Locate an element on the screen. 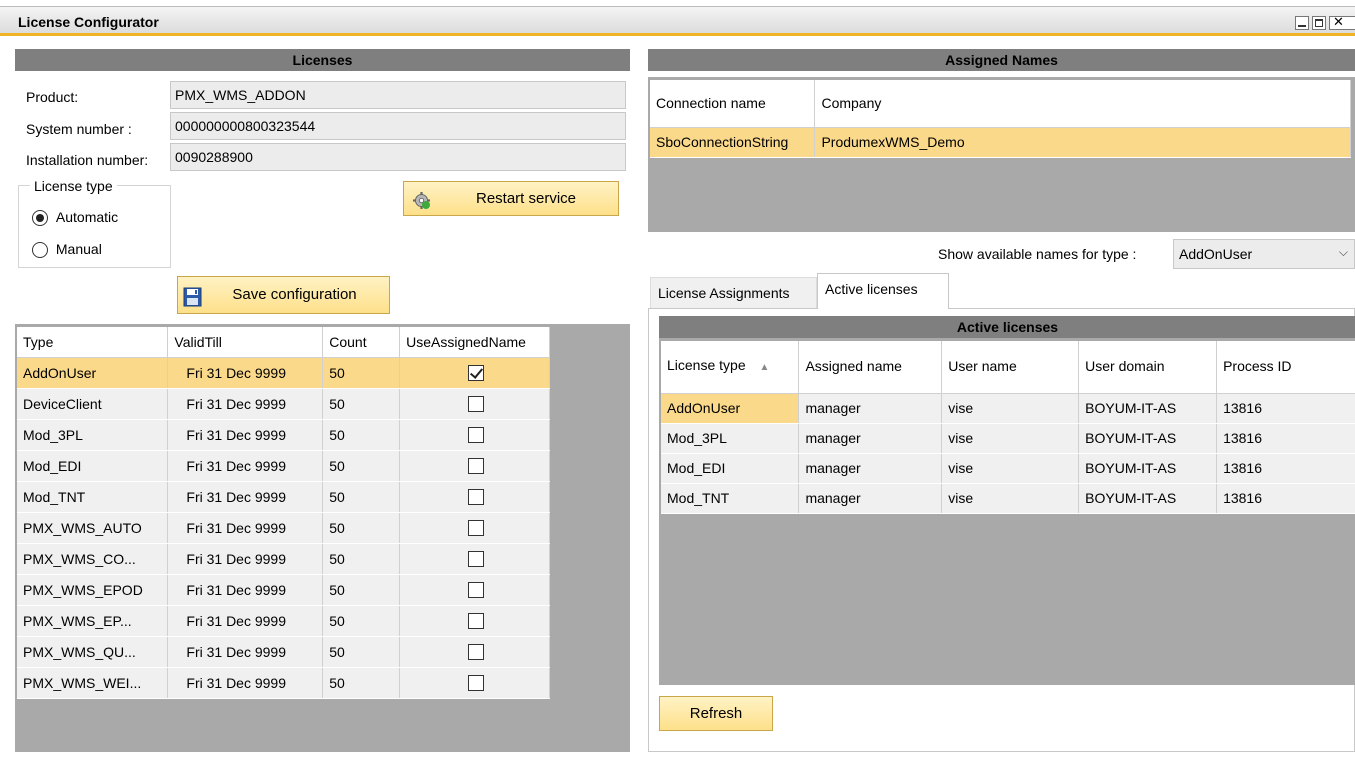  table-row: AddOnUser manager vise BOYUM-IT-AS 13816 is located at coordinates (1008, 408).